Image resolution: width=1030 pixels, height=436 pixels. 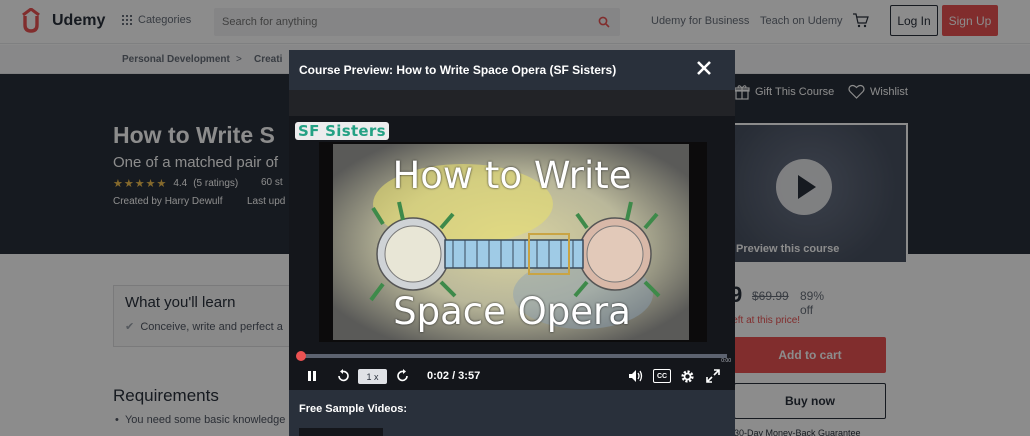 What do you see at coordinates (343, 376) in the screenshot?
I see `rewind-icon` at bounding box center [343, 376].